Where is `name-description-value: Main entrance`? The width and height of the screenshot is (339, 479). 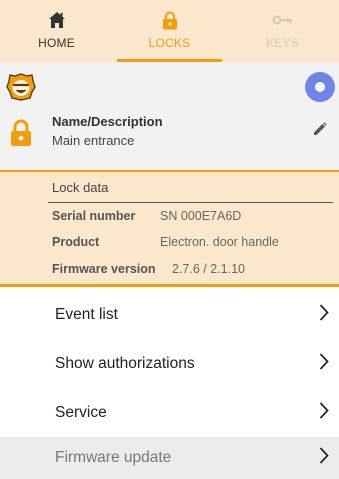
name-description-value: Main entrance is located at coordinates (93, 140).